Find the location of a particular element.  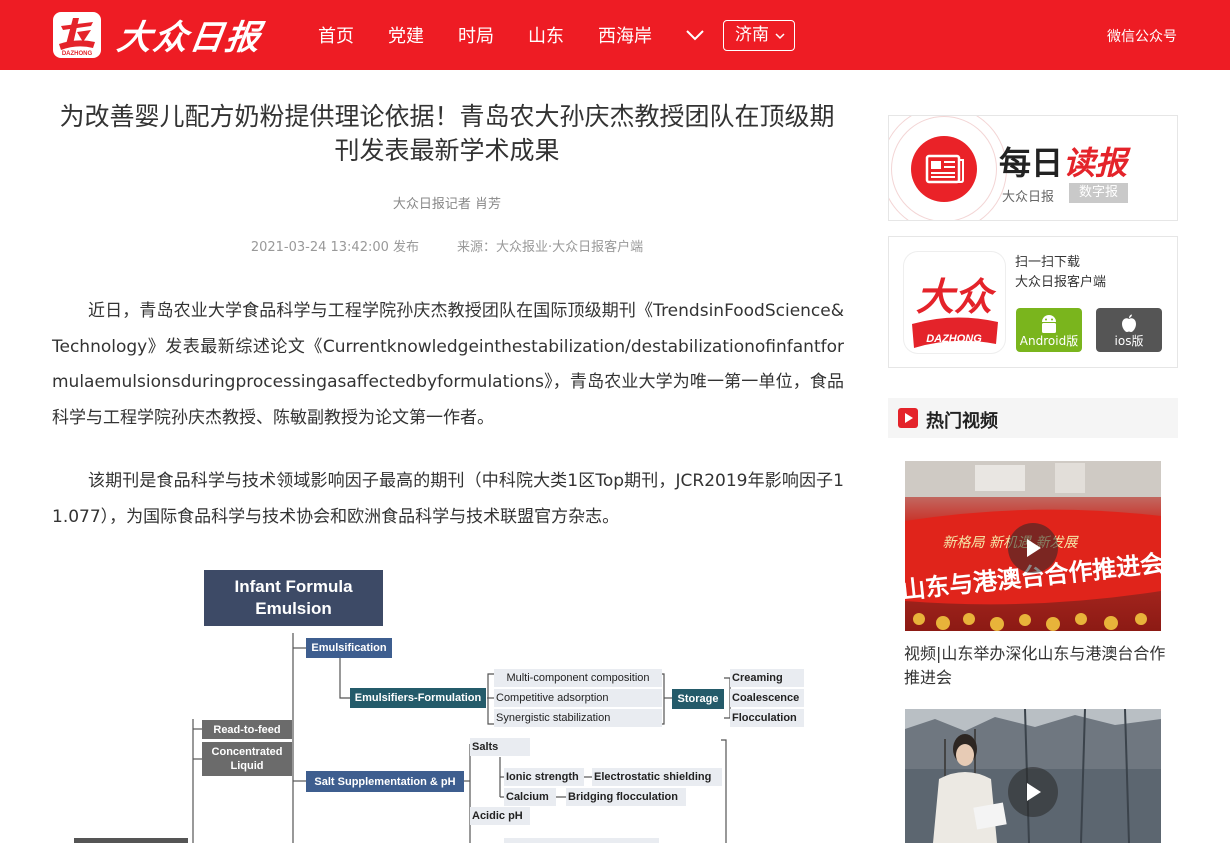

daily-title-part: 每日 is located at coordinates (1031, 163).